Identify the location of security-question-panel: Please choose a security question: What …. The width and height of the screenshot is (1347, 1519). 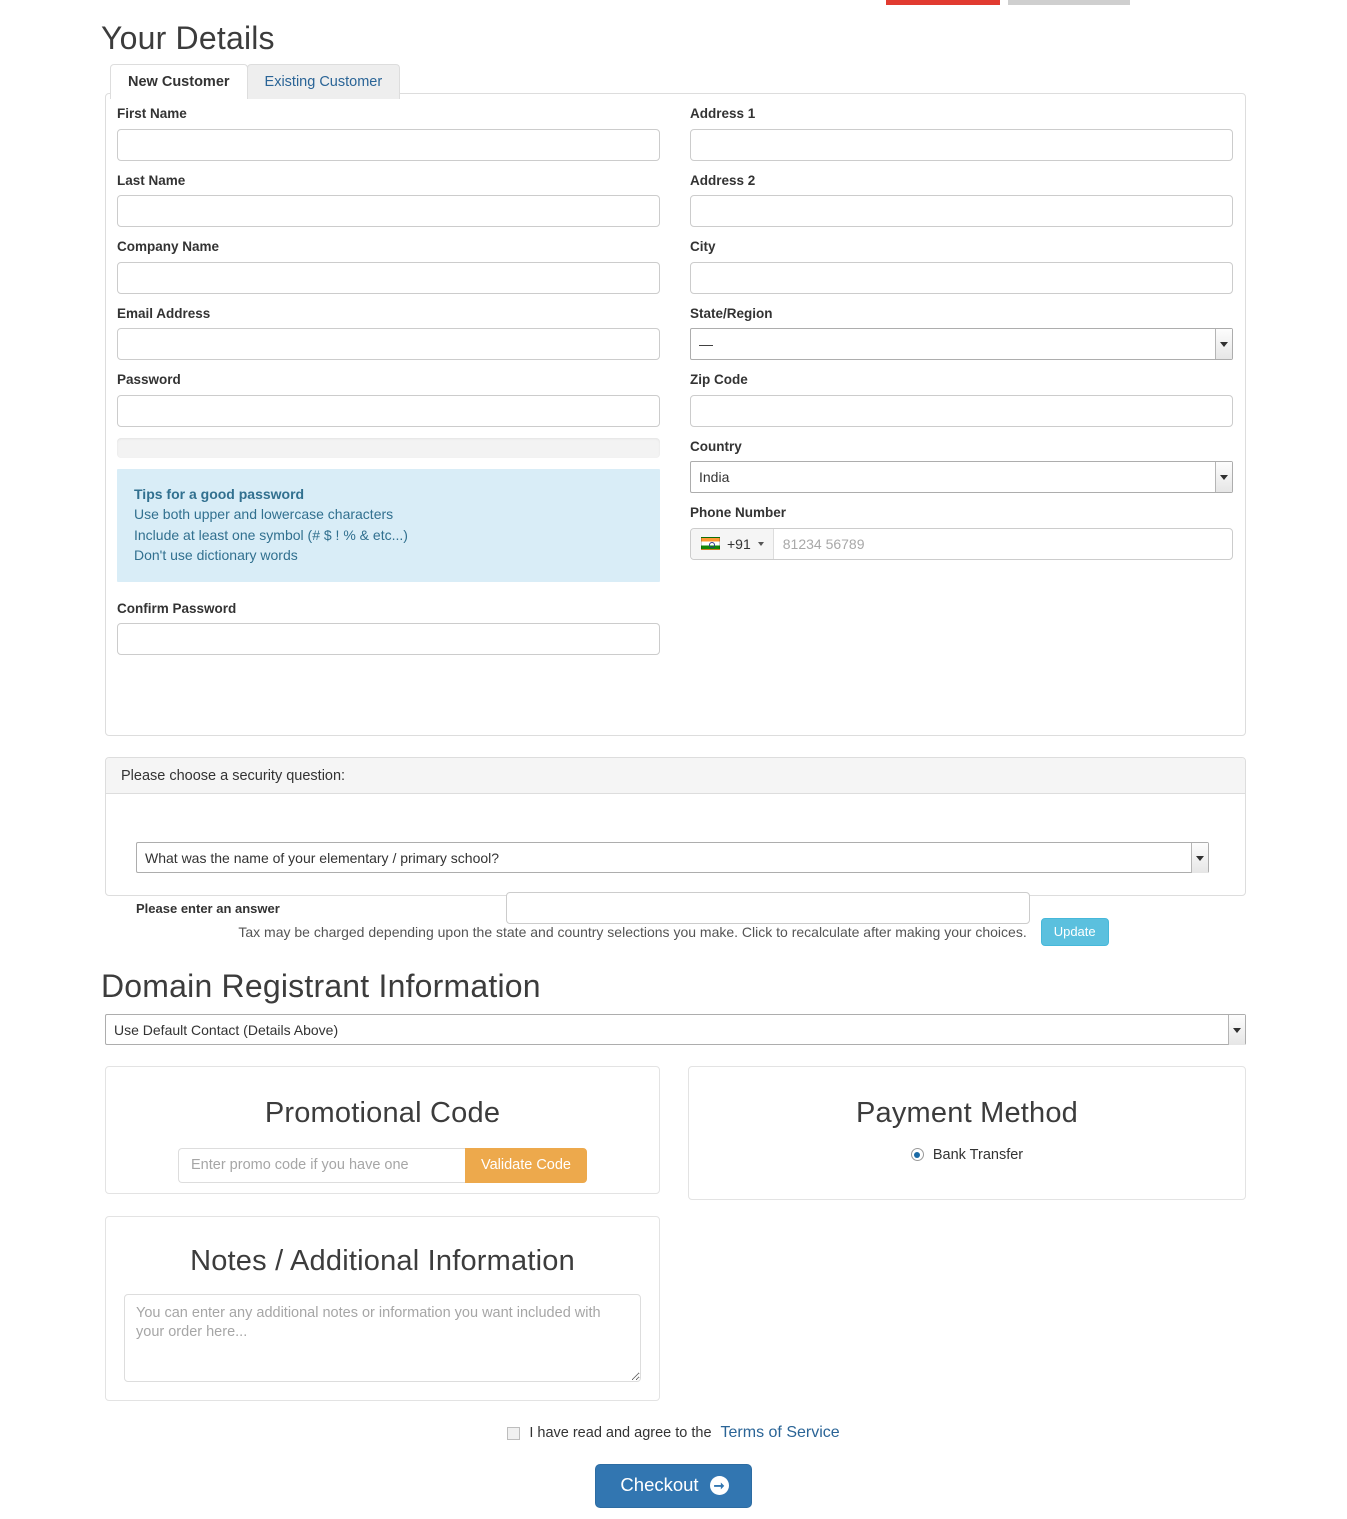
(675, 840).